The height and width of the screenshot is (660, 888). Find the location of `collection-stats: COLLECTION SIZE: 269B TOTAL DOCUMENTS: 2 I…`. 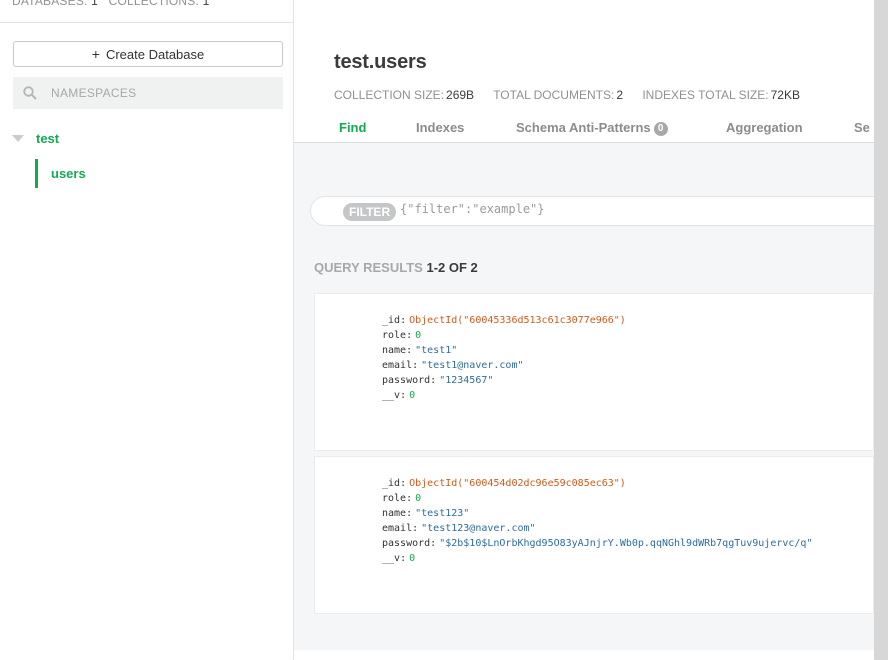

collection-stats: COLLECTION SIZE: 269B TOTAL DOCUMENTS: 2 I… is located at coordinates (575, 95).